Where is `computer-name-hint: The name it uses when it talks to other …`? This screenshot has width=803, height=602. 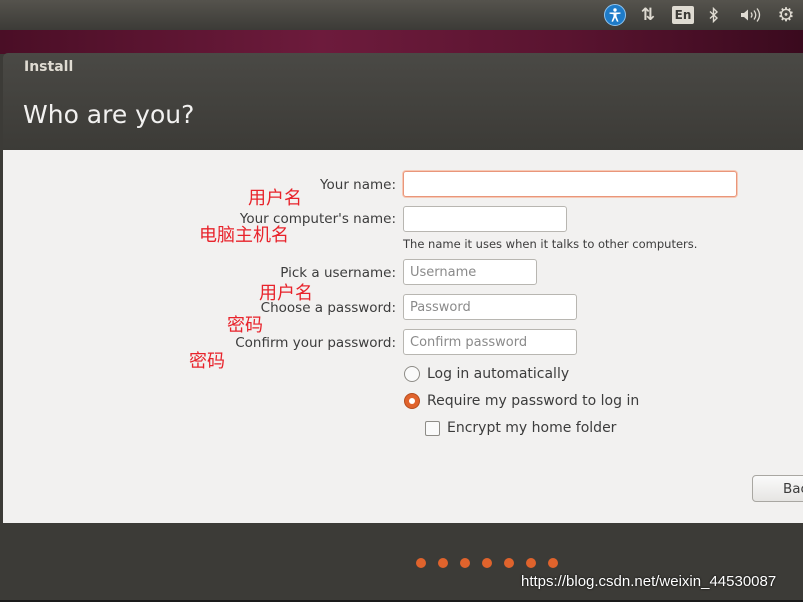 computer-name-hint: The name it uses when it talks to other … is located at coordinates (550, 244).